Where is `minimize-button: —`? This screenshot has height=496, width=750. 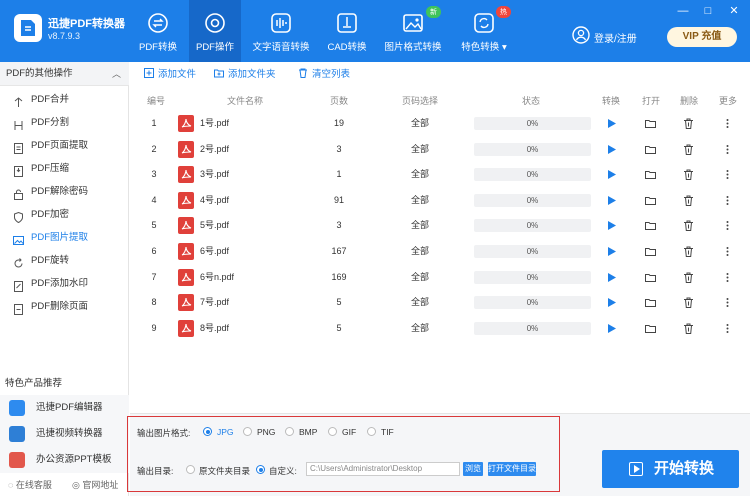 minimize-button: — is located at coordinates (683, 11).